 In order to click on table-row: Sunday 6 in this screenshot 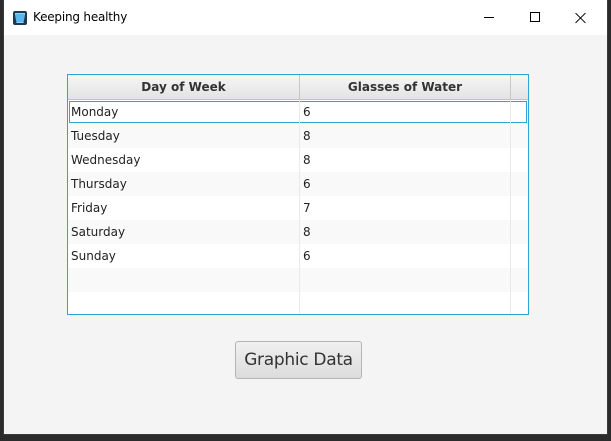, I will do `click(298, 256)`.